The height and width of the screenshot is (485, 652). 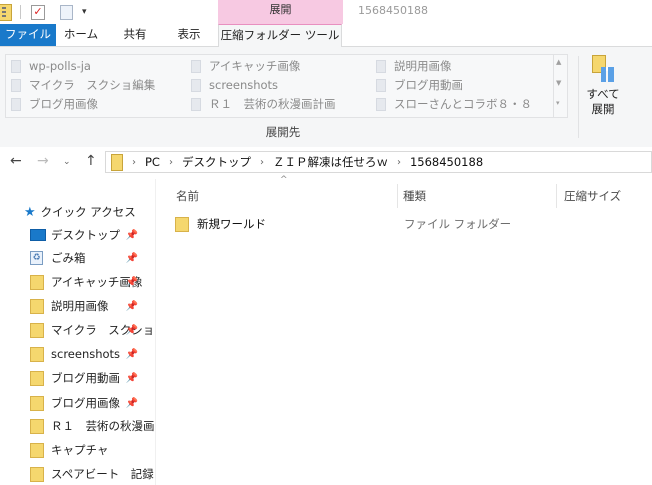 What do you see at coordinates (81, 35) in the screenshot?
I see `tab-home: ホーム` at bounding box center [81, 35].